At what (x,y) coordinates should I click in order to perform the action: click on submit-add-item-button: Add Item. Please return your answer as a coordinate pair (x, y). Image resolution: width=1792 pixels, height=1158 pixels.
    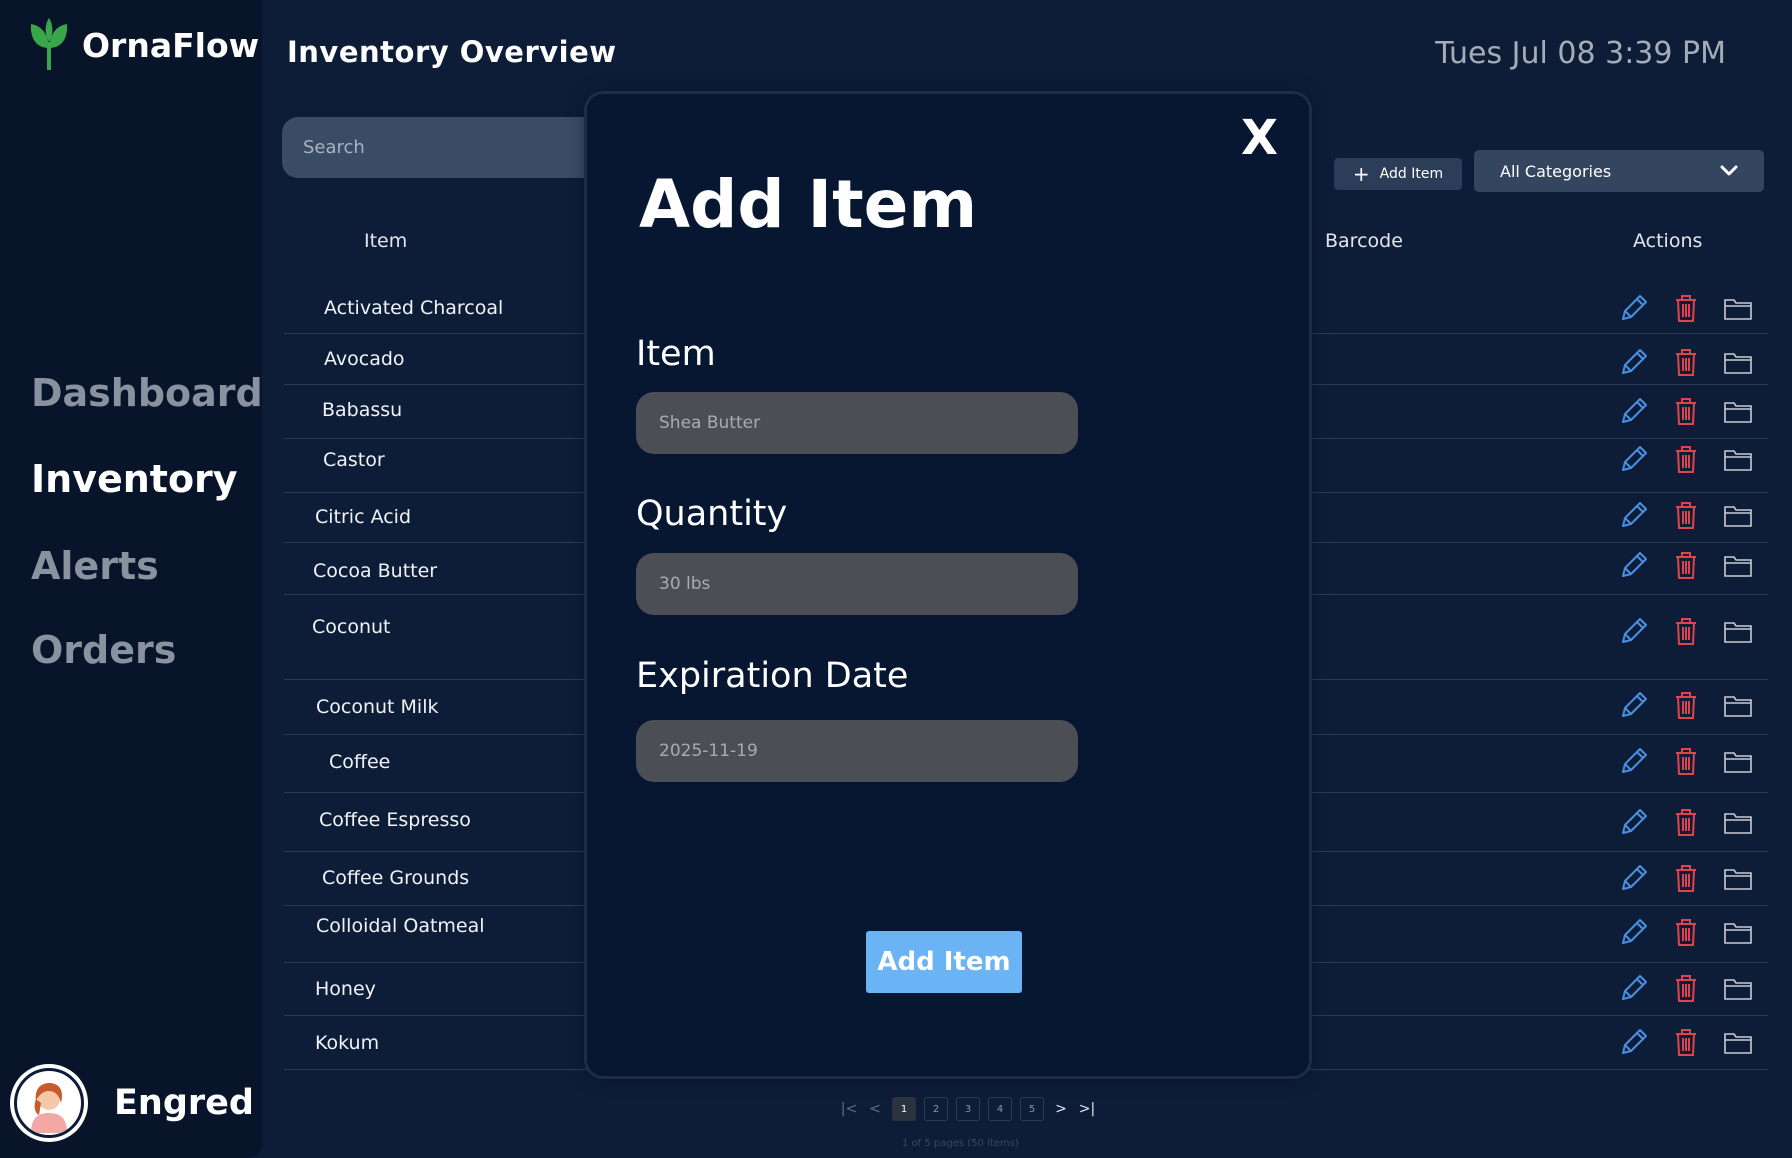
    Looking at the image, I should click on (944, 962).